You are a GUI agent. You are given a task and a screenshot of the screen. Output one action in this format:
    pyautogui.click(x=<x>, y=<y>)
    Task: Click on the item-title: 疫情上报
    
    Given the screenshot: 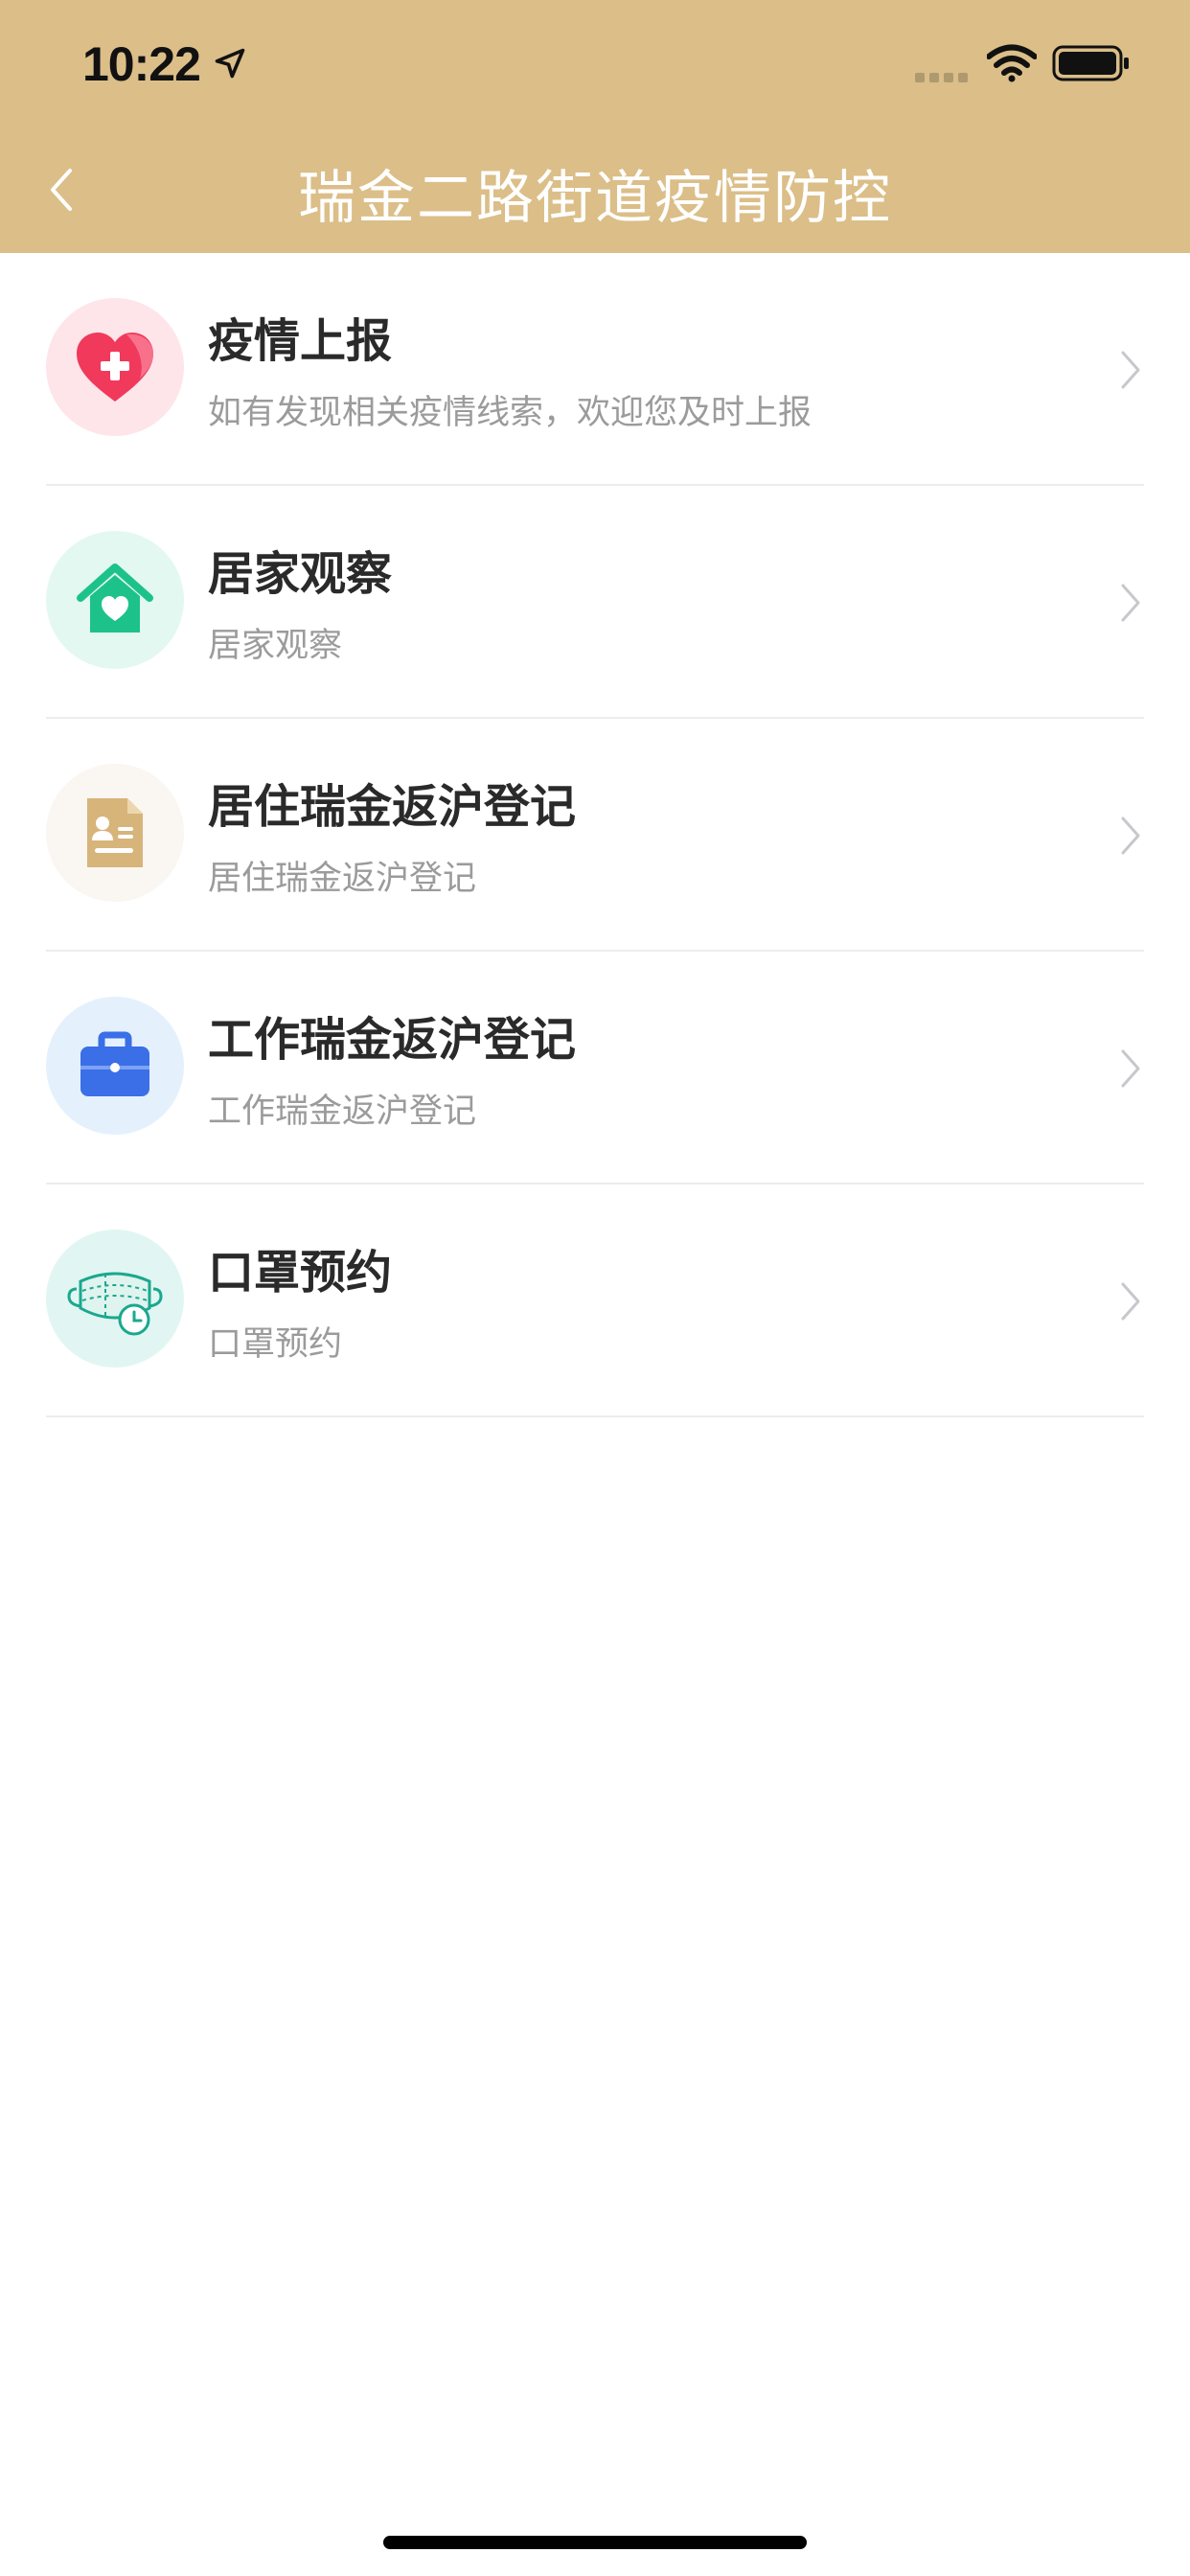 What is the action you would take?
    pyautogui.click(x=301, y=341)
    